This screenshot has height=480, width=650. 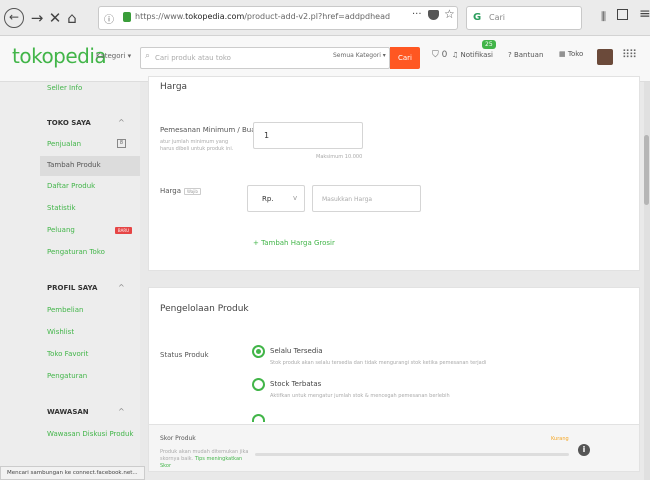 I want to click on hamburger-icon: ≡, so click(x=644, y=14).